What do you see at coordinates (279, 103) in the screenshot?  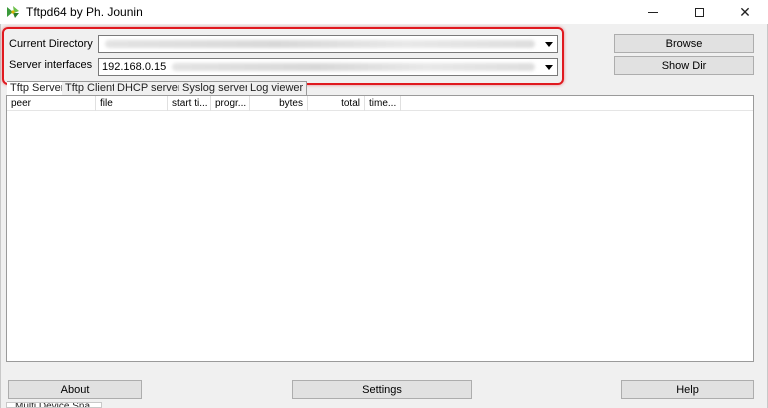 I see `column-bytes: bytes` at bounding box center [279, 103].